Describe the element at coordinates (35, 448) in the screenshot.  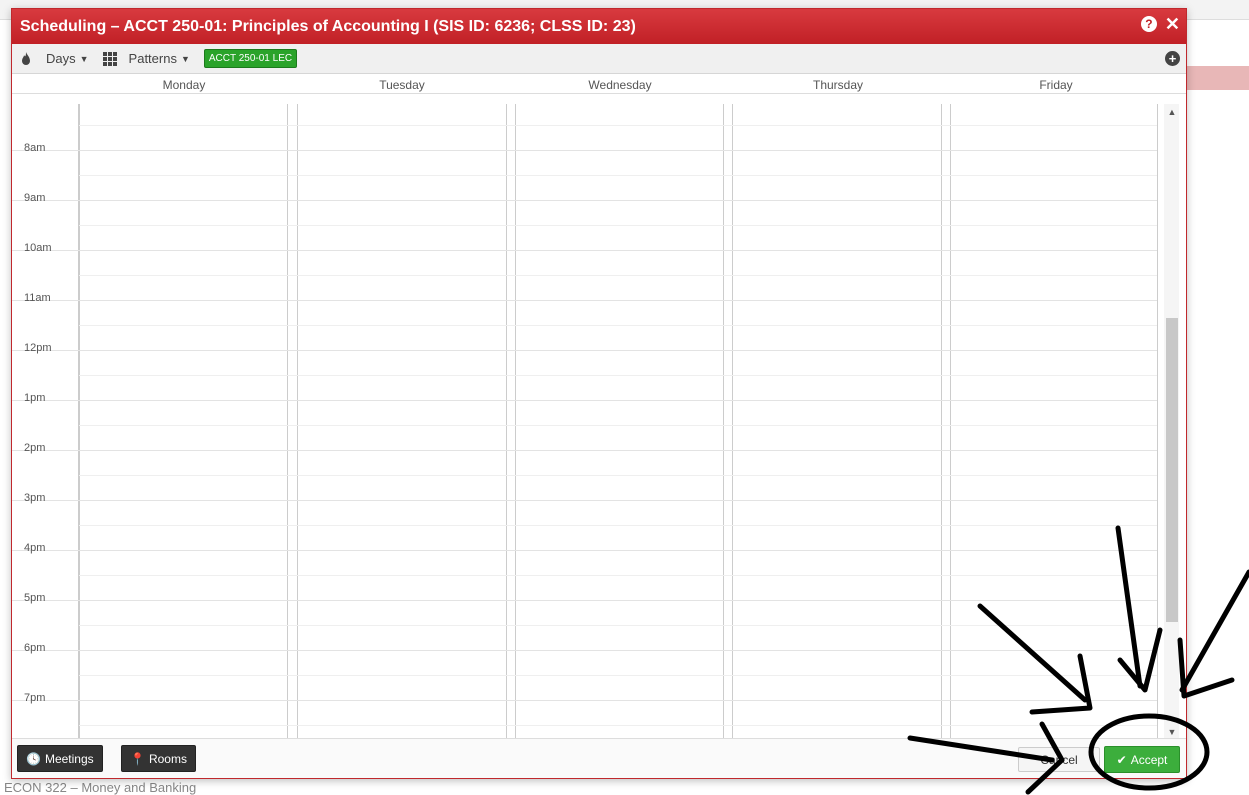
I see `time-label: 2pm` at that location.